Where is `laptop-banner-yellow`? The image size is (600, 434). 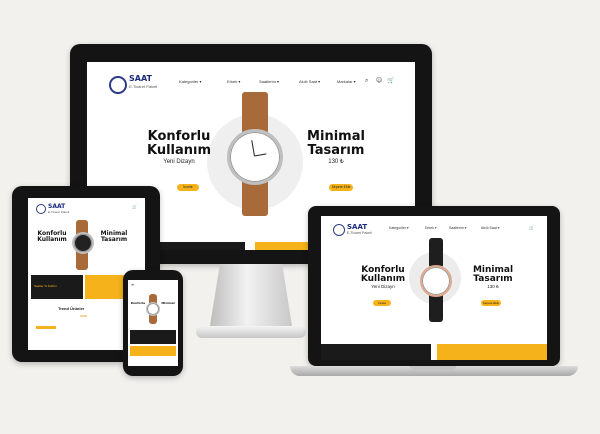
laptop-banner-yellow is located at coordinates (492, 352).